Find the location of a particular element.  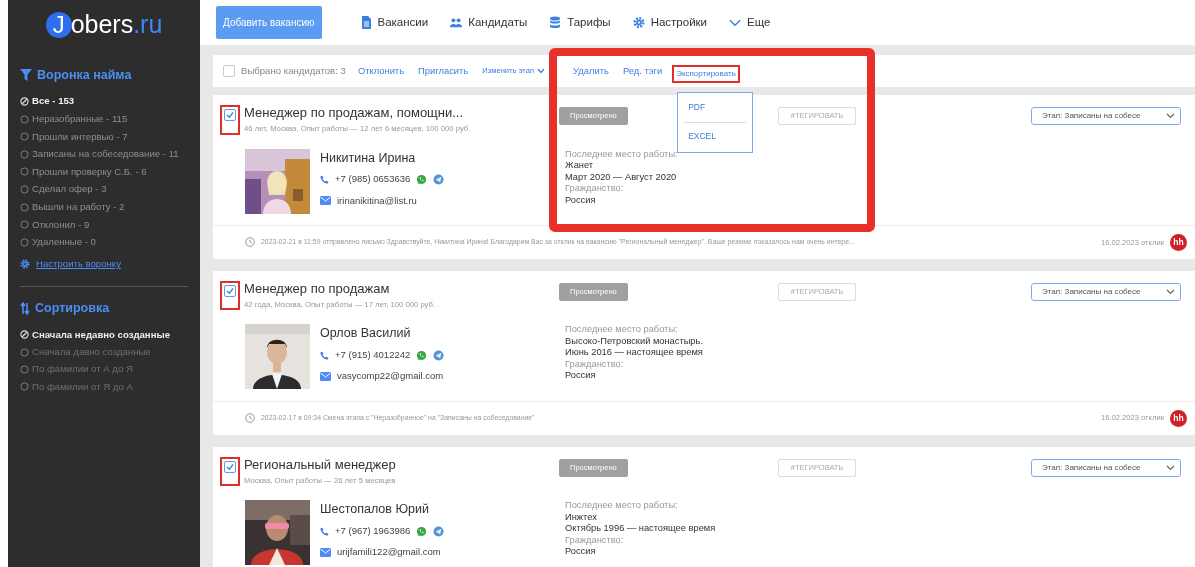

work-period: Июнь 2016 — настоящее время is located at coordinates (634, 353).